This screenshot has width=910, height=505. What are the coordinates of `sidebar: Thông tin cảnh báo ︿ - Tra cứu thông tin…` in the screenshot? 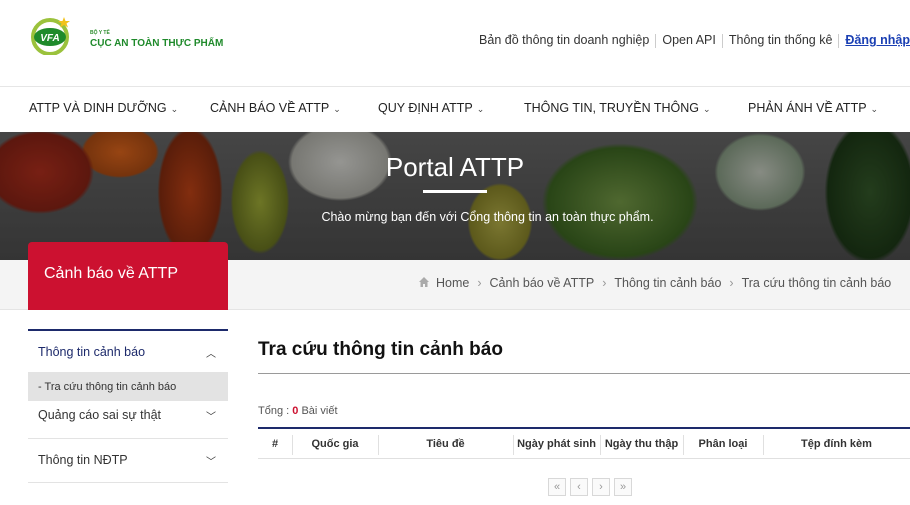 It's located at (128, 406).